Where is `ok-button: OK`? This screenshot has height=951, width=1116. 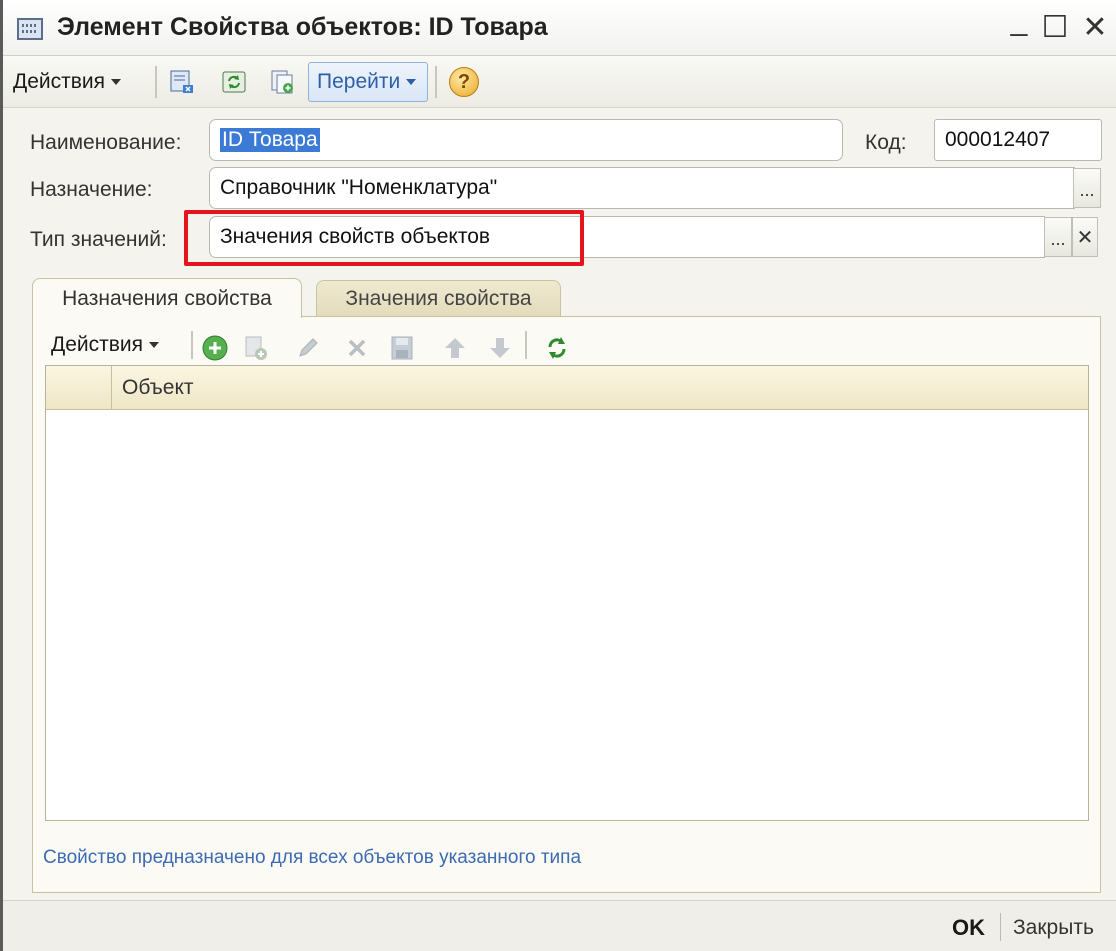 ok-button: OK is located at coordinates (968, 928).